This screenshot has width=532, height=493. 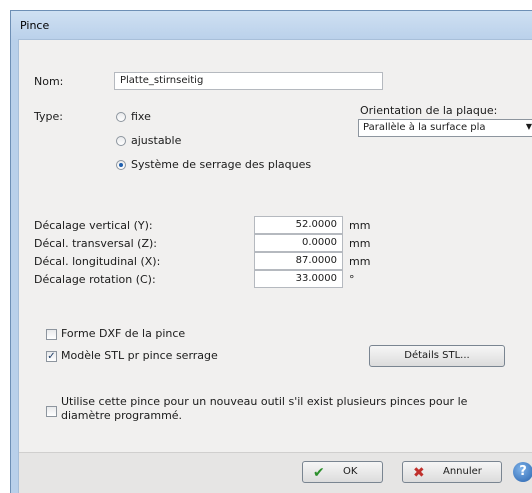 What do you see at coordinates (298, 279) in the screenshot?
I see `offset-c-field: 33.0000` at bounding box center [298, 279].